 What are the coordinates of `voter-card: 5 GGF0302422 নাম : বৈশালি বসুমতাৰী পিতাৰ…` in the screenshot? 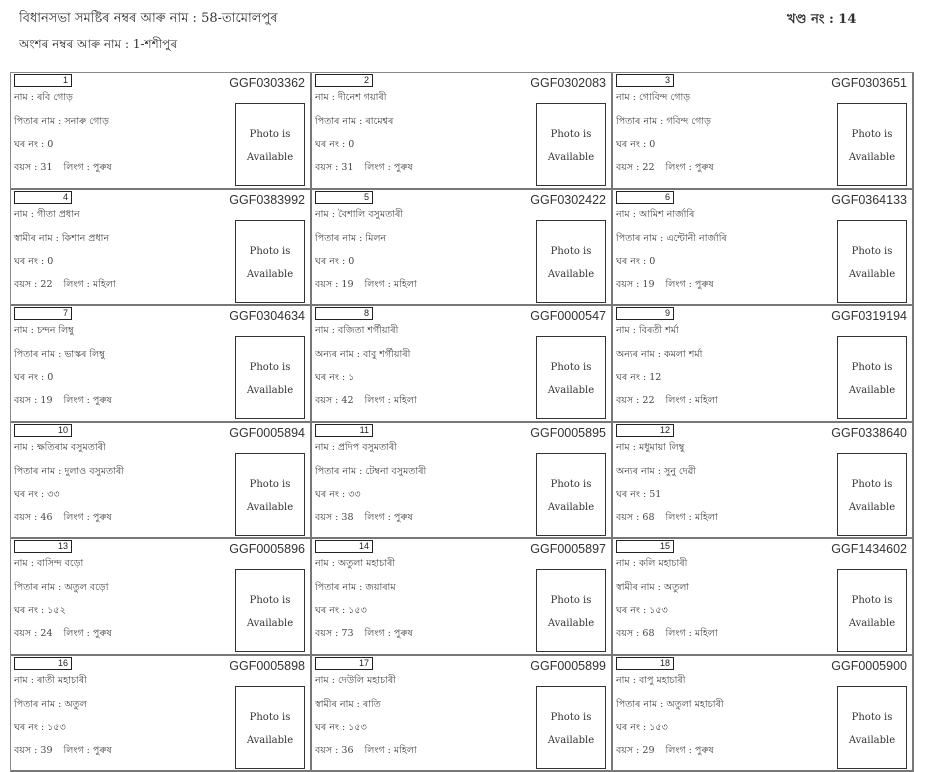 It's located at (462, 248).